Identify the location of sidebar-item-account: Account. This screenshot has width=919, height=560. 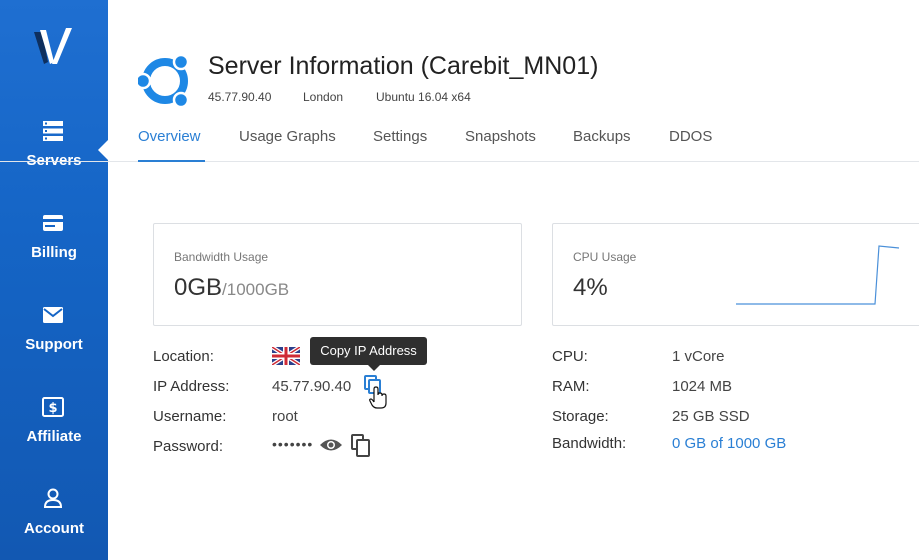
(54, 523).